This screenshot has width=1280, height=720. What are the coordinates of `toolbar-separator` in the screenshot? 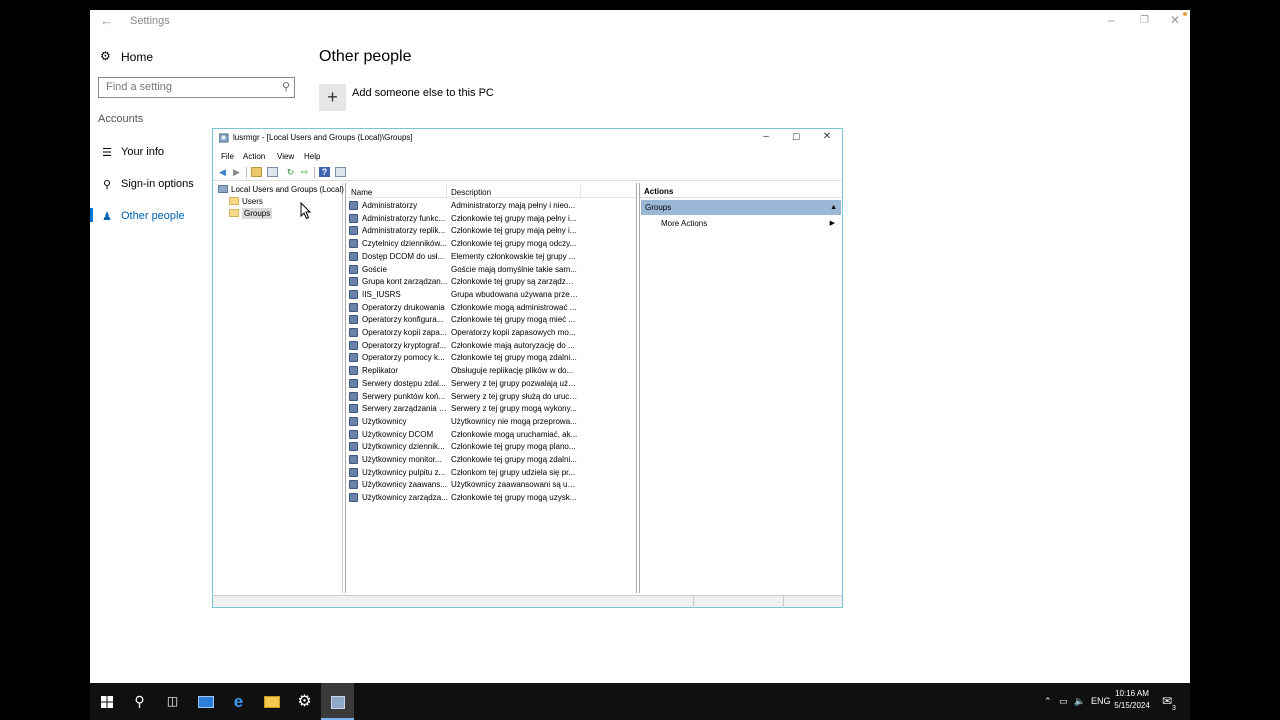 It's located at (314, 172).